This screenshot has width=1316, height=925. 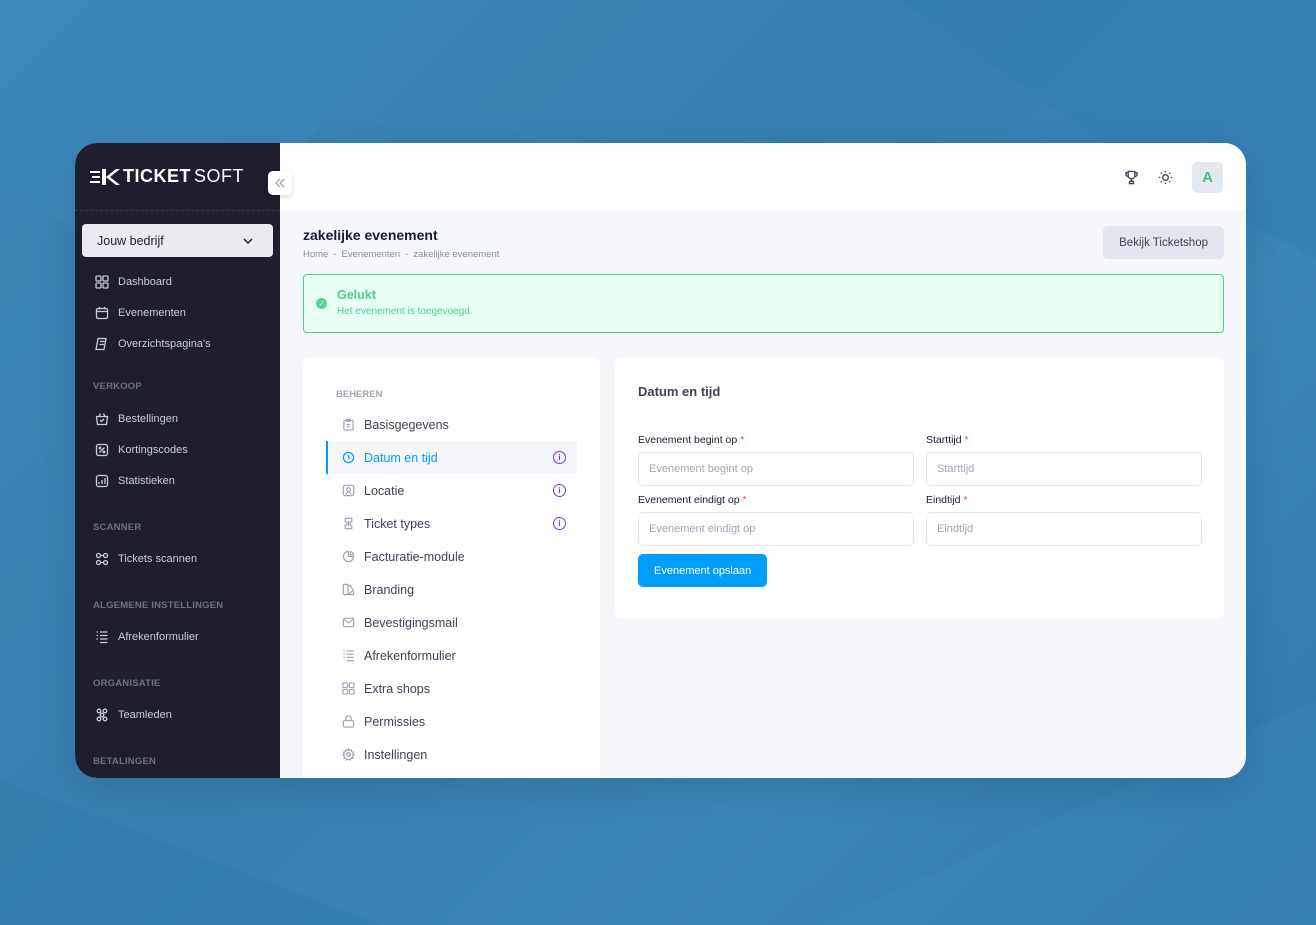 I want to click on manage-item-ticket-types: Ticket types i, so click(x=451, y=523).